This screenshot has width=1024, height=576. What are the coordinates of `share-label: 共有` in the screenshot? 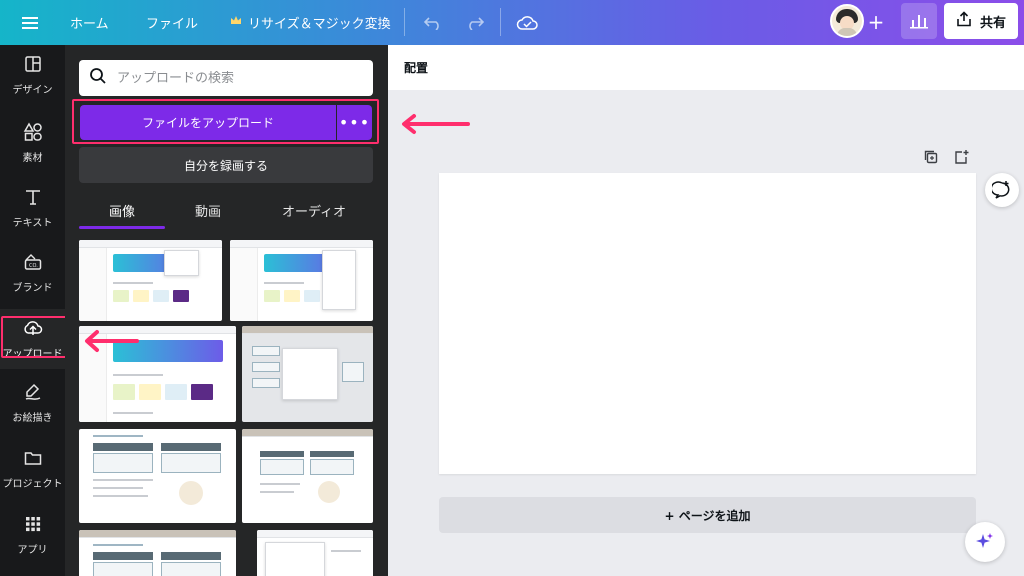 It's located at (992, 23).